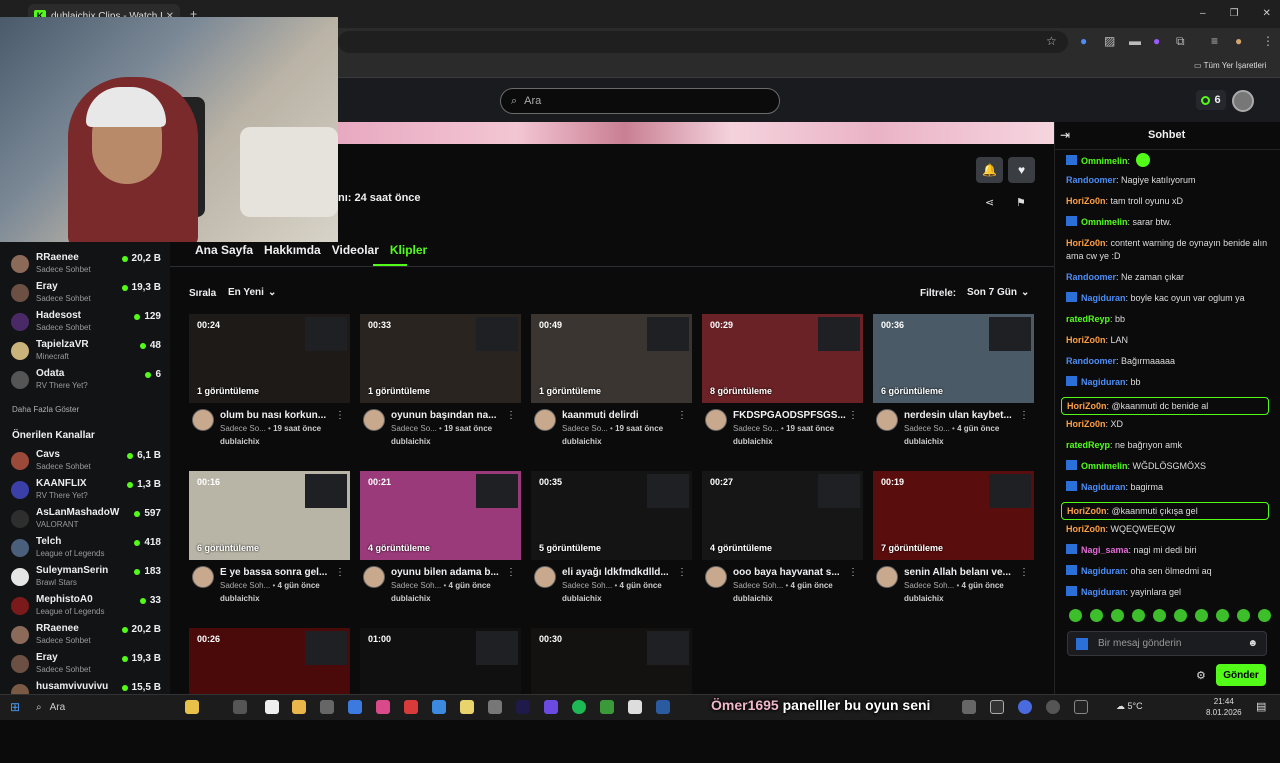 This screenshot has width=1280, height=763. I want to click on sidebar-channel-item: TapielzaVR Minecraft 48, so click(86, 352).